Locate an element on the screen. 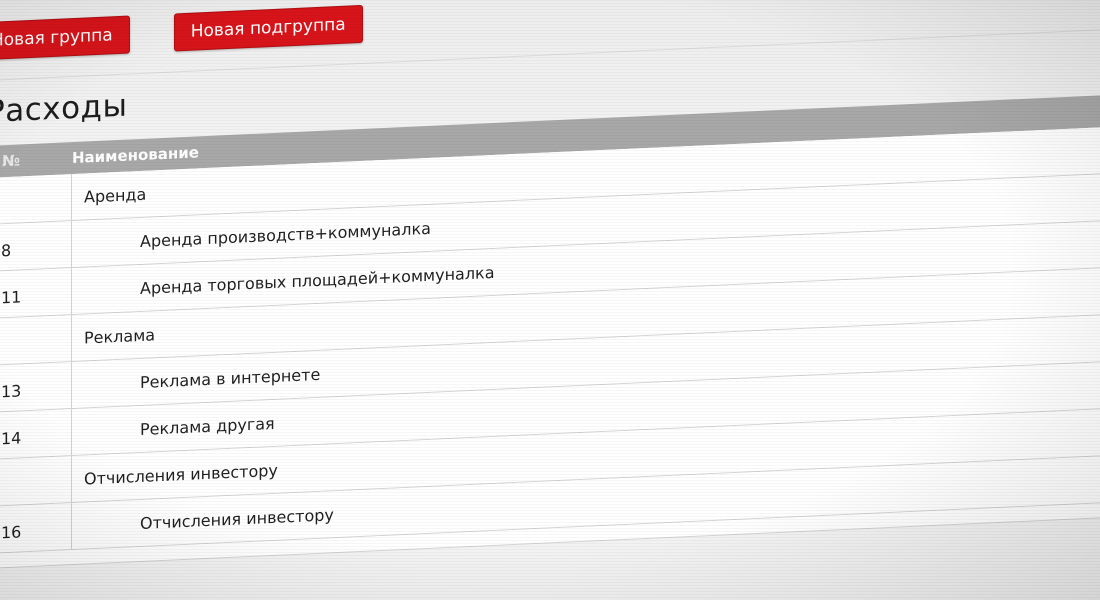  row-number: 8 is located at coordinates (36, 246).